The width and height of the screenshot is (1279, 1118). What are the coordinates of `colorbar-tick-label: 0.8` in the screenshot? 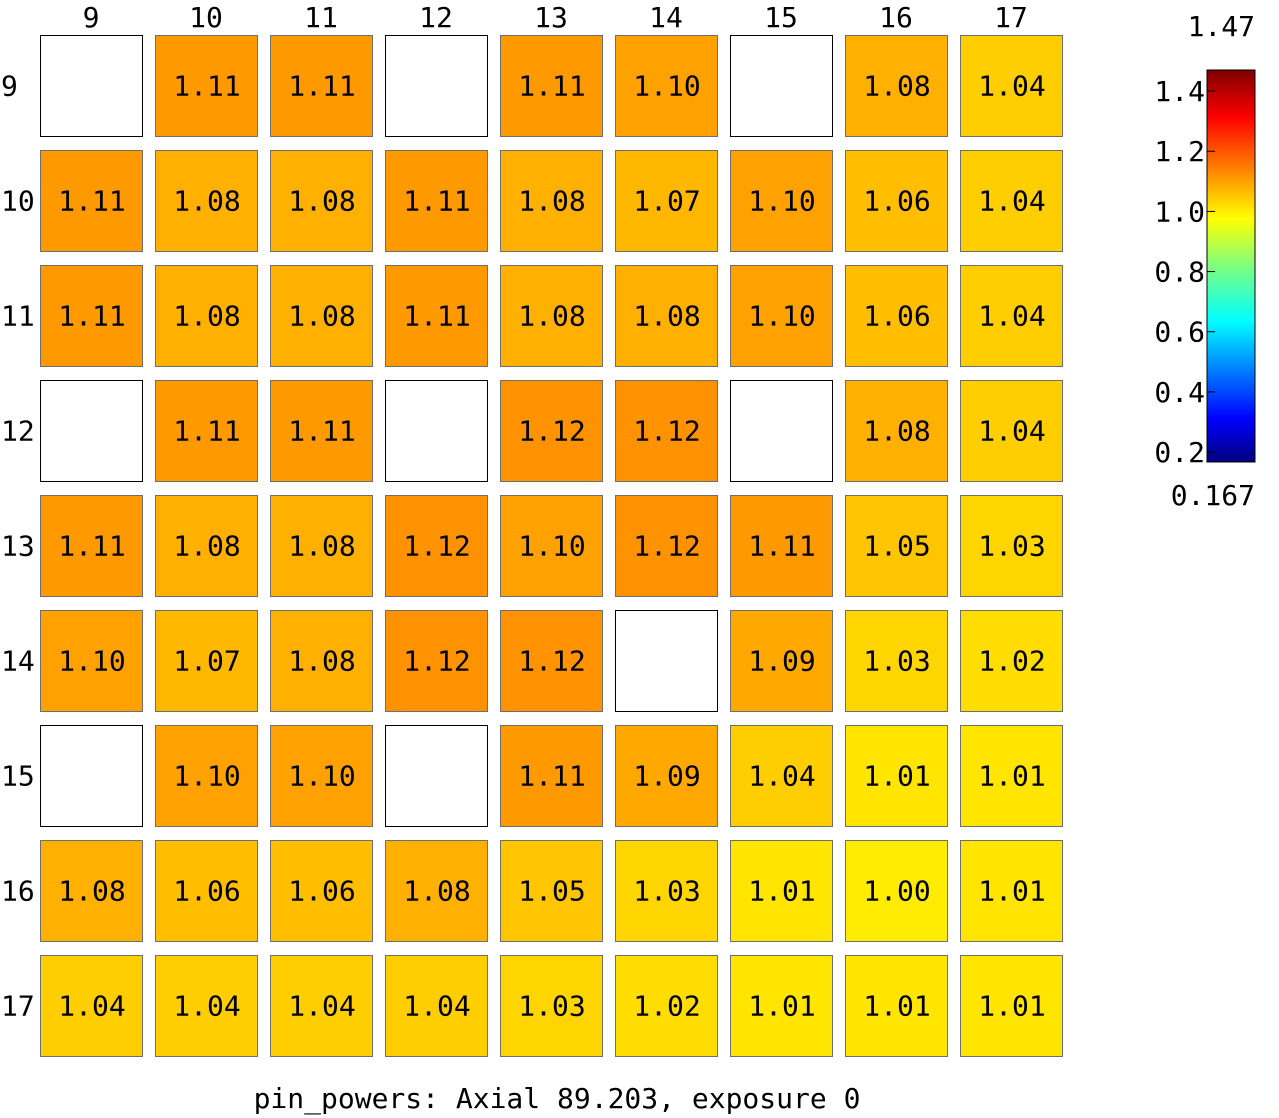 It's located at (1179, 272).